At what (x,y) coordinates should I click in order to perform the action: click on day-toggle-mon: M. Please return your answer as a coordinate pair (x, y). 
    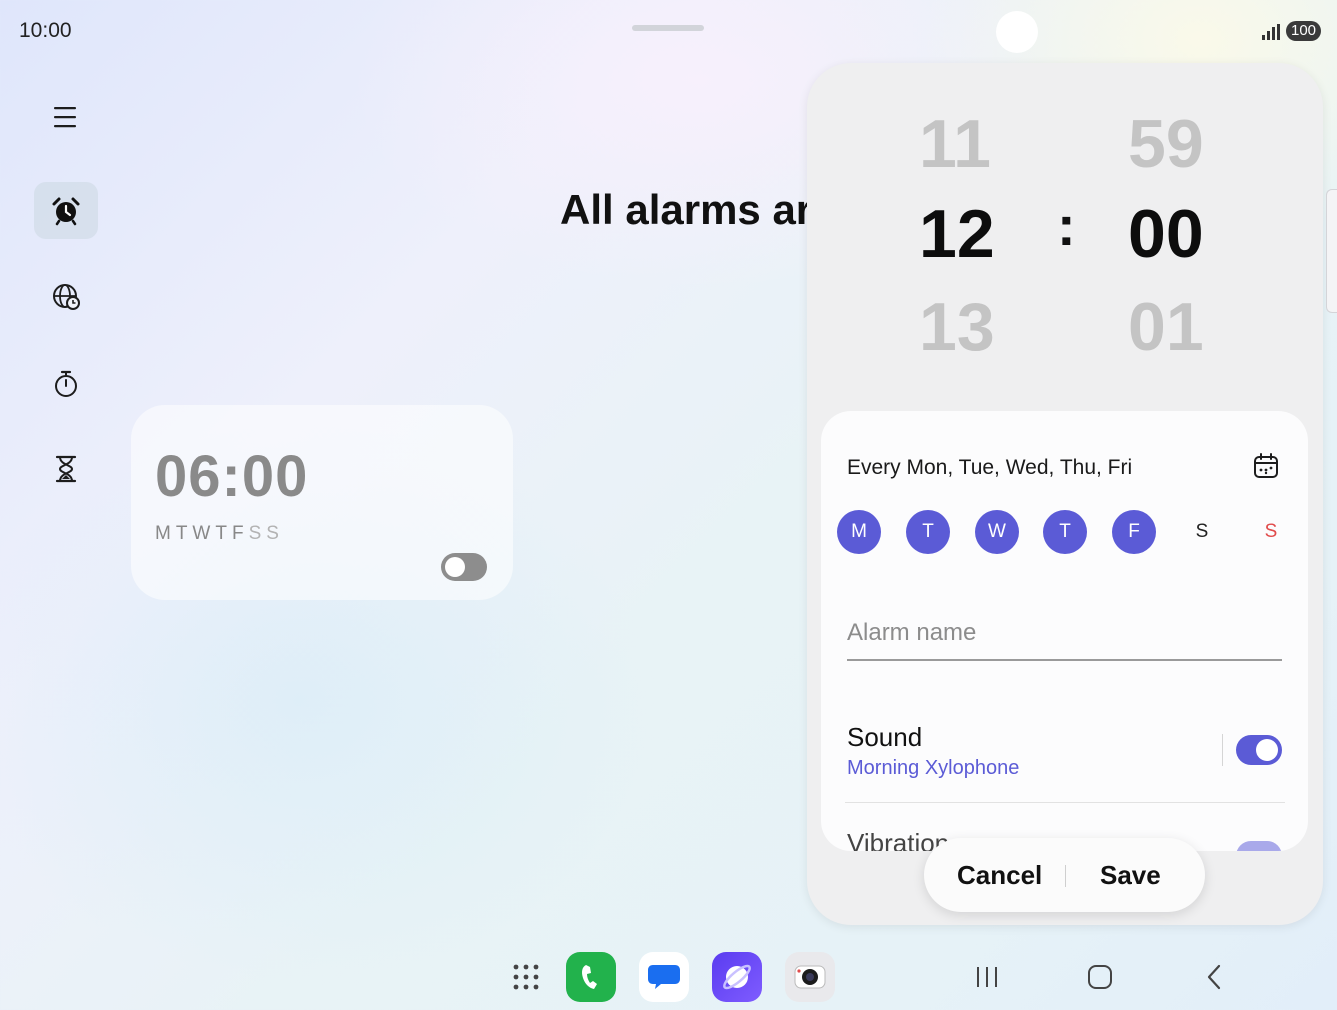
    Looking at the image, I should click on (859, 532).